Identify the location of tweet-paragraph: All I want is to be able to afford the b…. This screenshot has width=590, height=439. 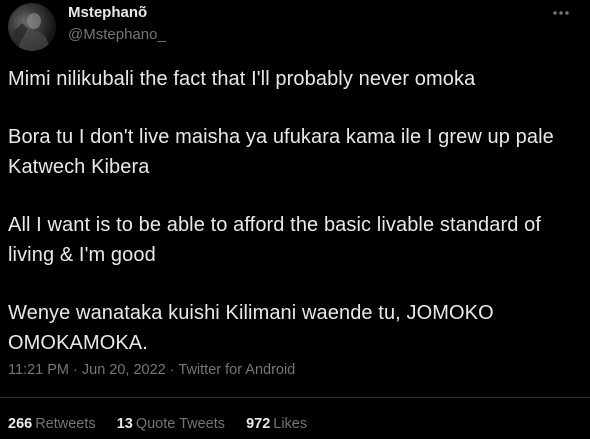
(275, 240).